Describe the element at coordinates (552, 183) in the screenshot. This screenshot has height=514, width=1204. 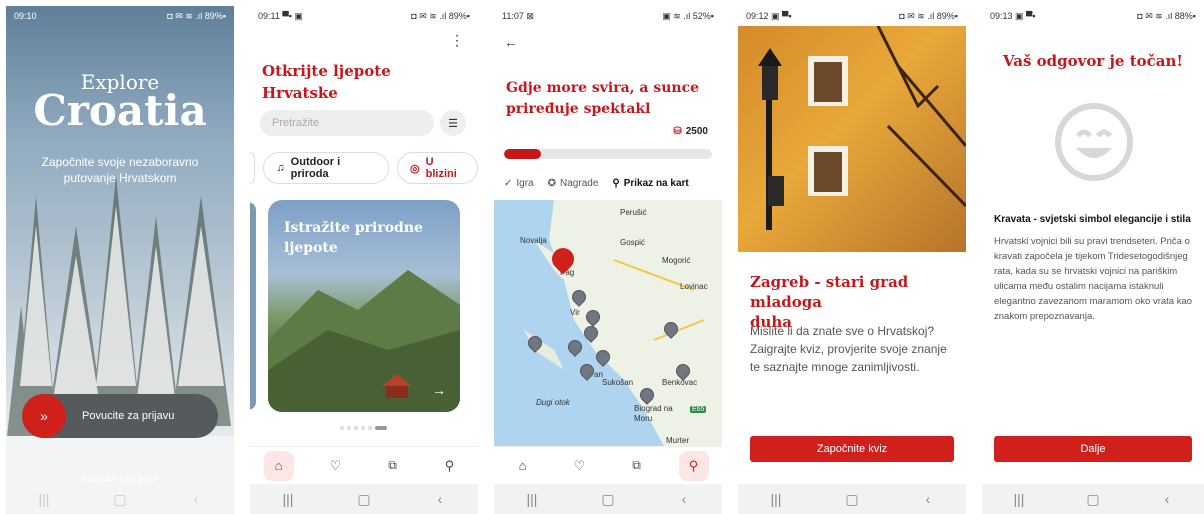
I see `award-icon: ✪` at that location.